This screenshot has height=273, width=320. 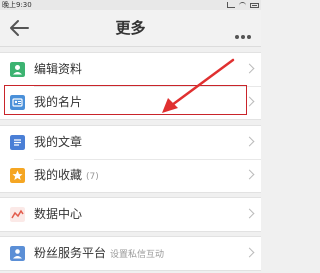 I want to click on page-title: 更多, so click(x=130, y=28).